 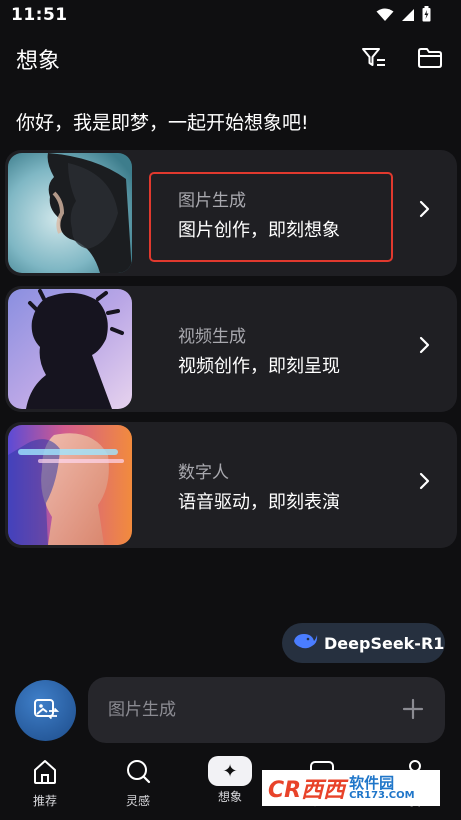 I want to click on filter-icon, so click(x=374, y=60).